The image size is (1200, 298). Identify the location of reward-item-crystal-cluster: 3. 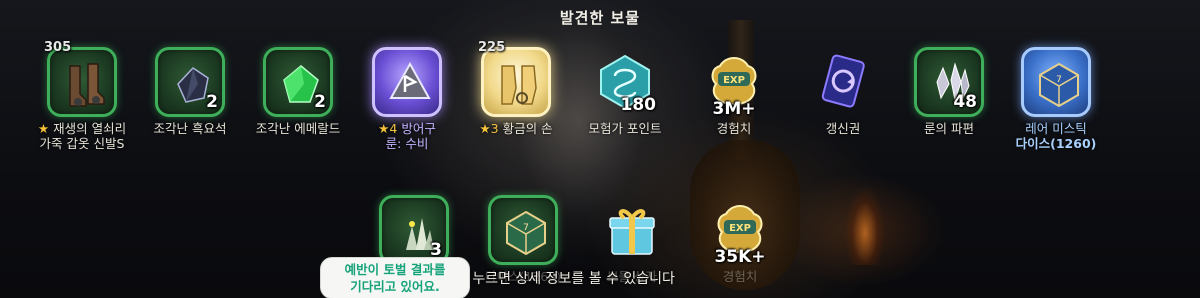
(414, 230).